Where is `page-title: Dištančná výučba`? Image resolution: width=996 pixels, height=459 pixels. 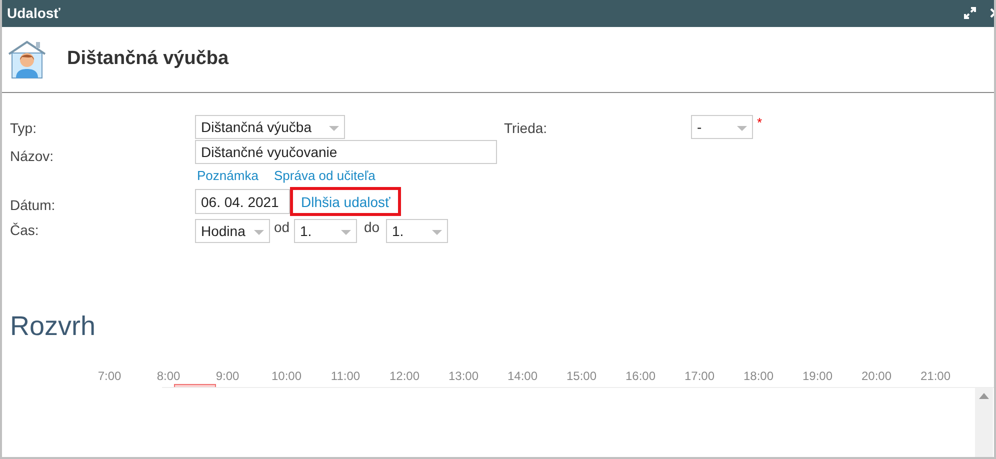 page-title: Dištančná výučba is located at coordinates (148, 59).